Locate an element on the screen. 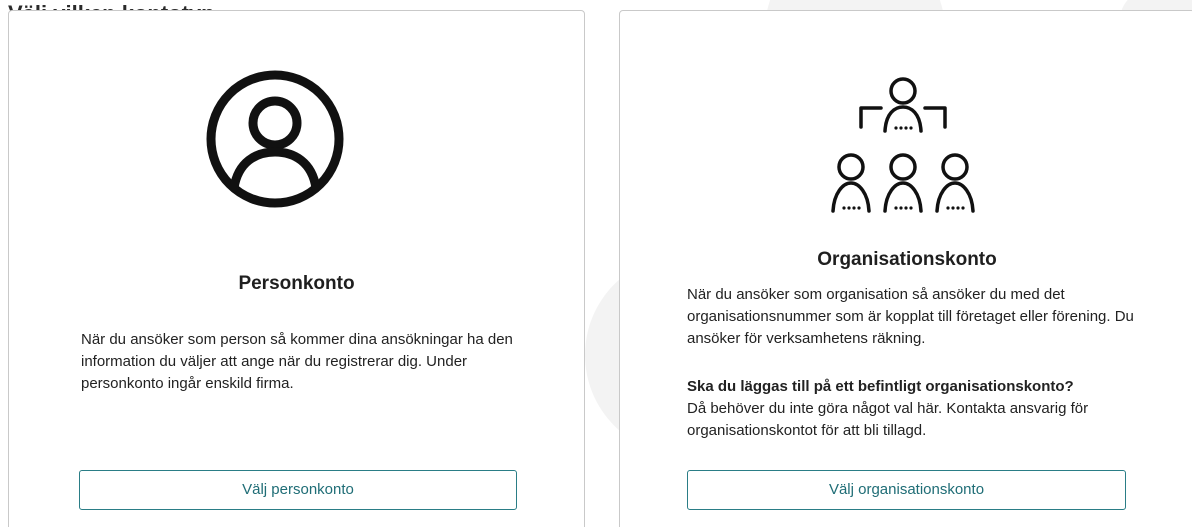  person-card-title: Personkonto is located at coordinates (296, 283).